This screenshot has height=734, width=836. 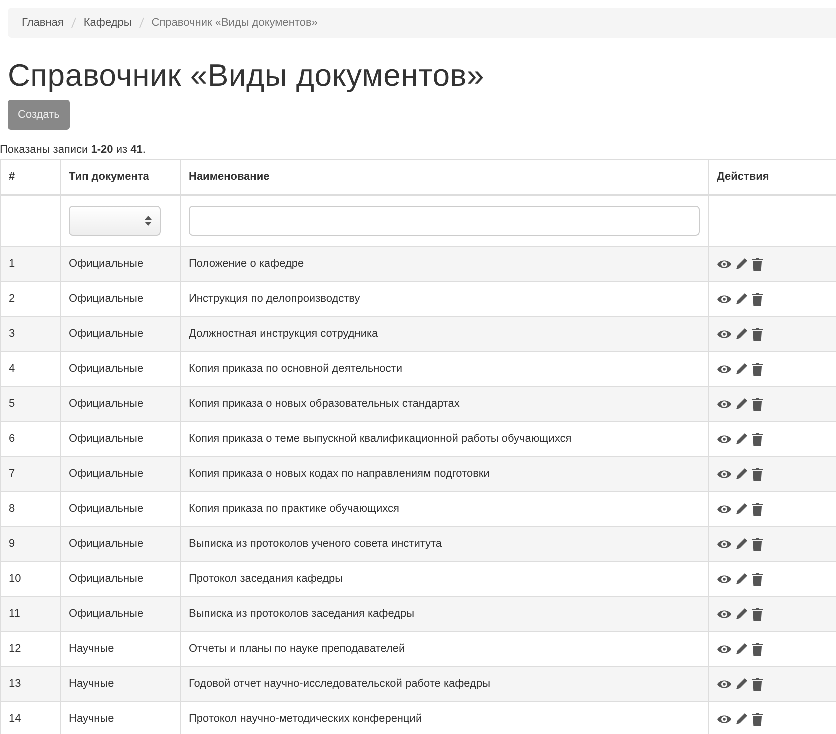 What do you see at coordinates (12, 177) in the screenshot?
I see `column-header: #` at bounding box center [12, 177].